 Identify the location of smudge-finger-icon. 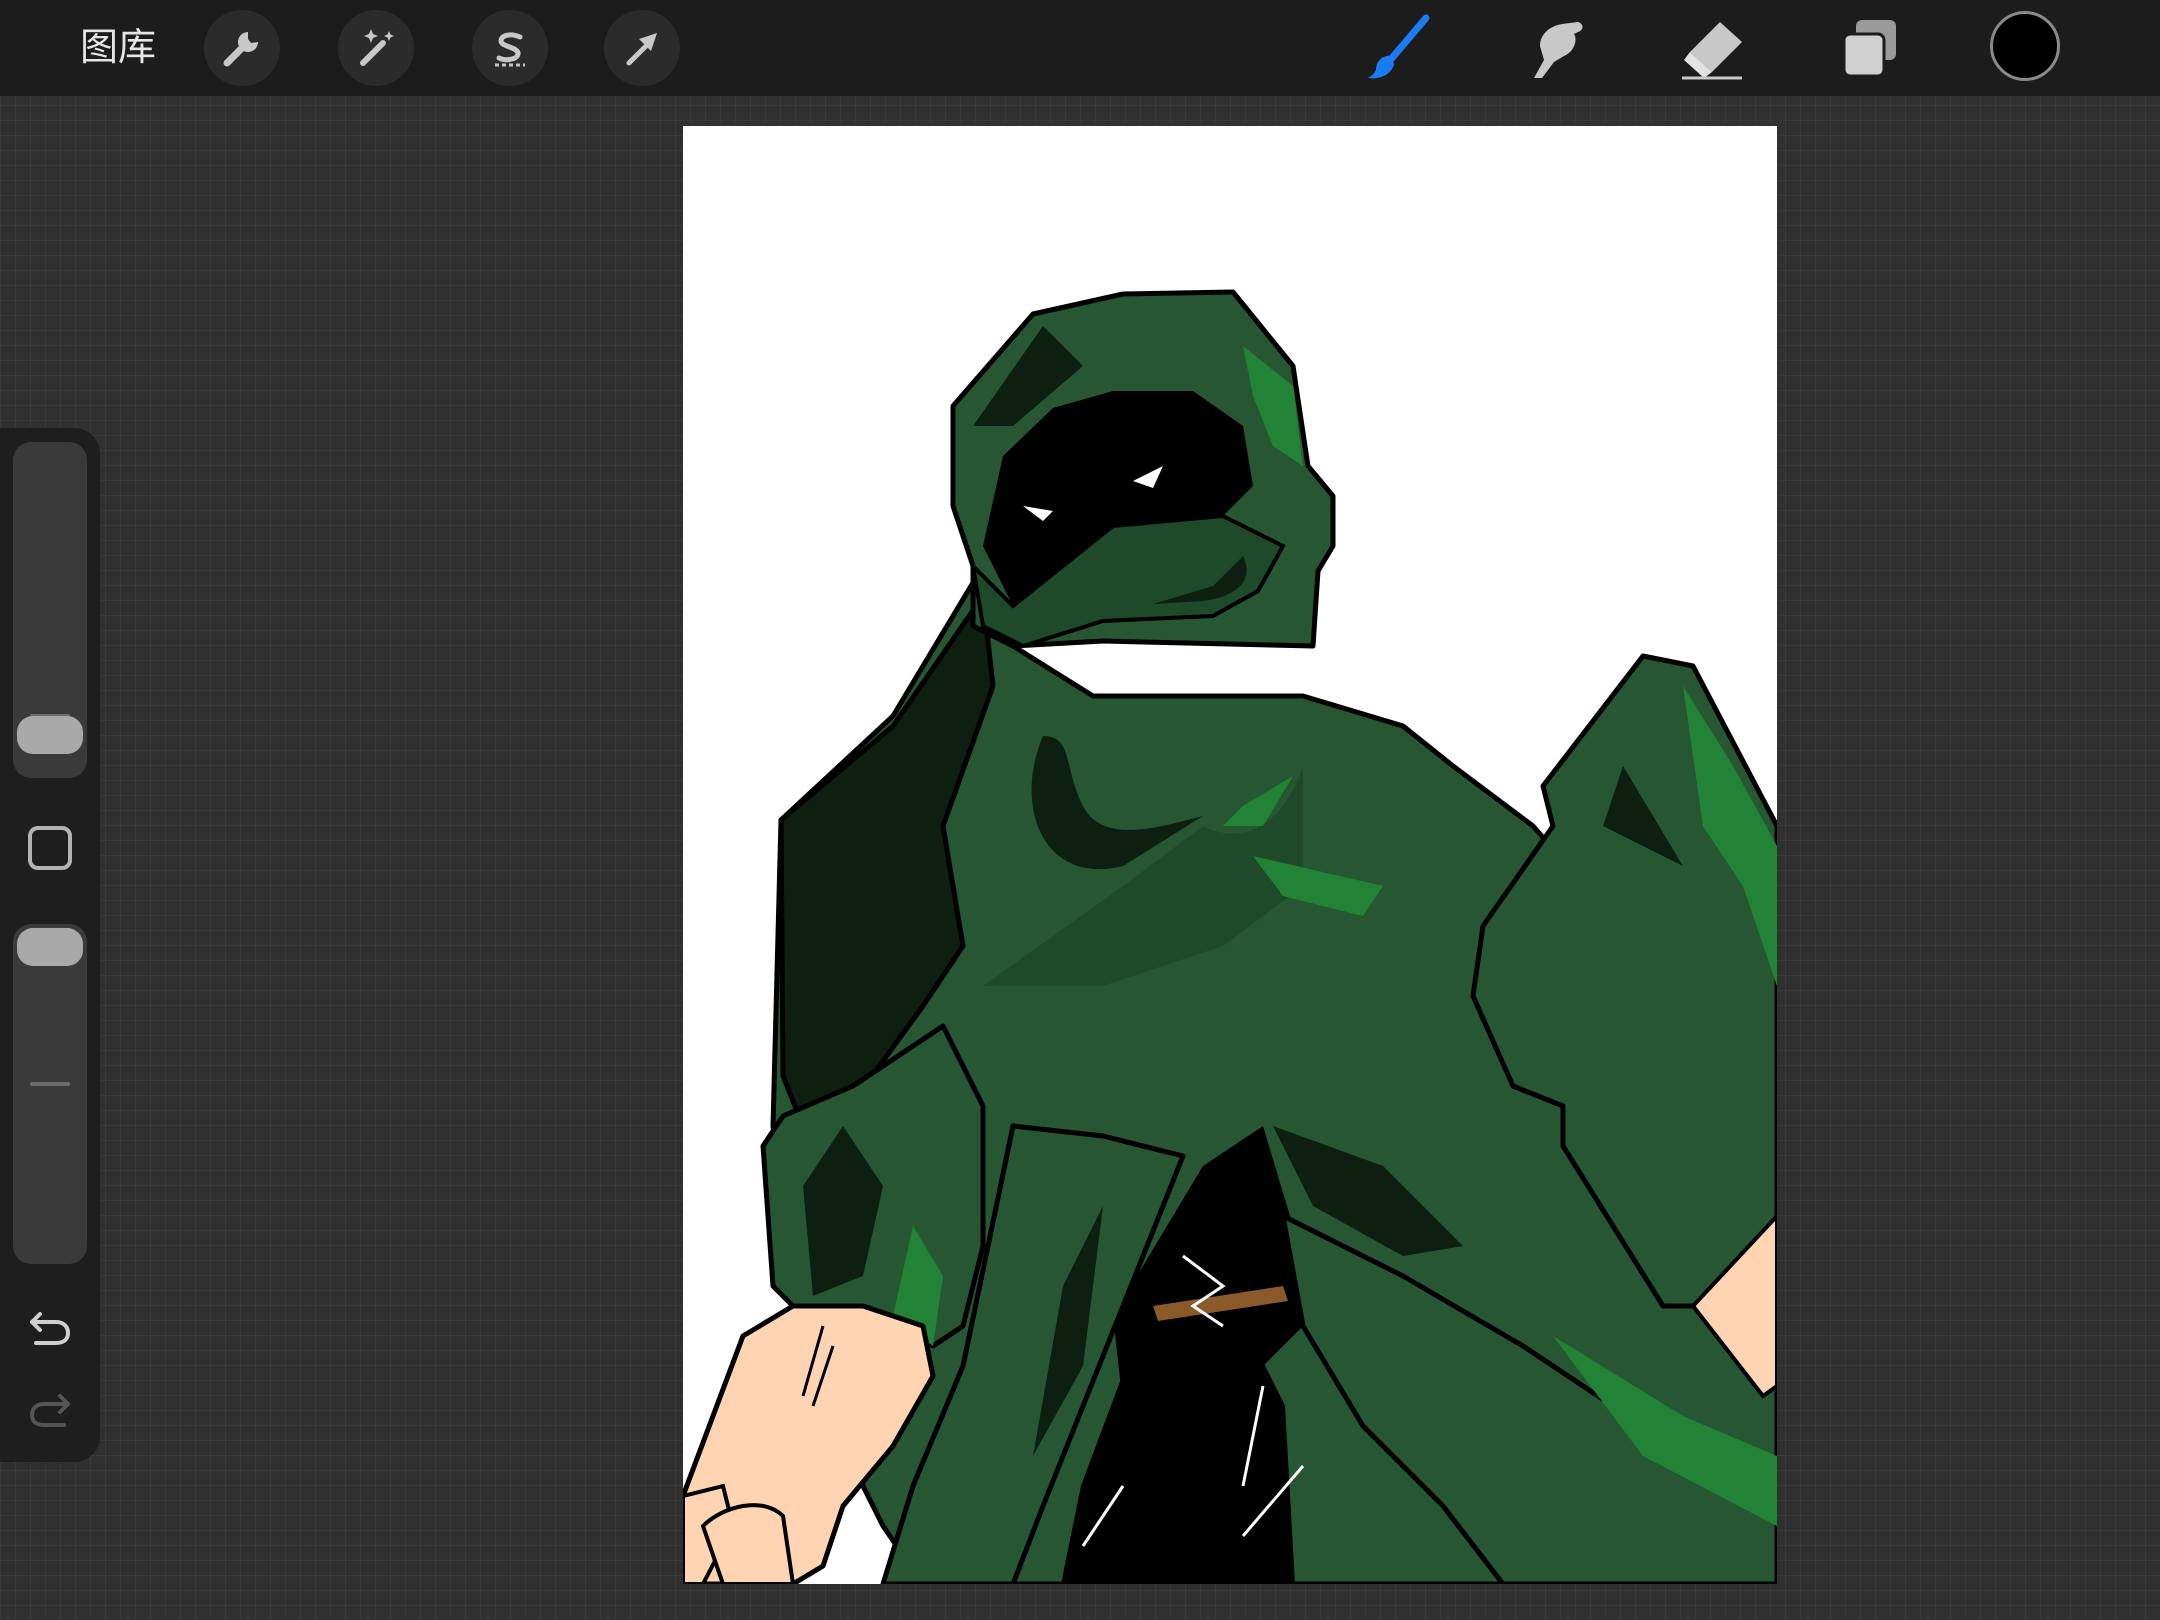
(1558, 50).